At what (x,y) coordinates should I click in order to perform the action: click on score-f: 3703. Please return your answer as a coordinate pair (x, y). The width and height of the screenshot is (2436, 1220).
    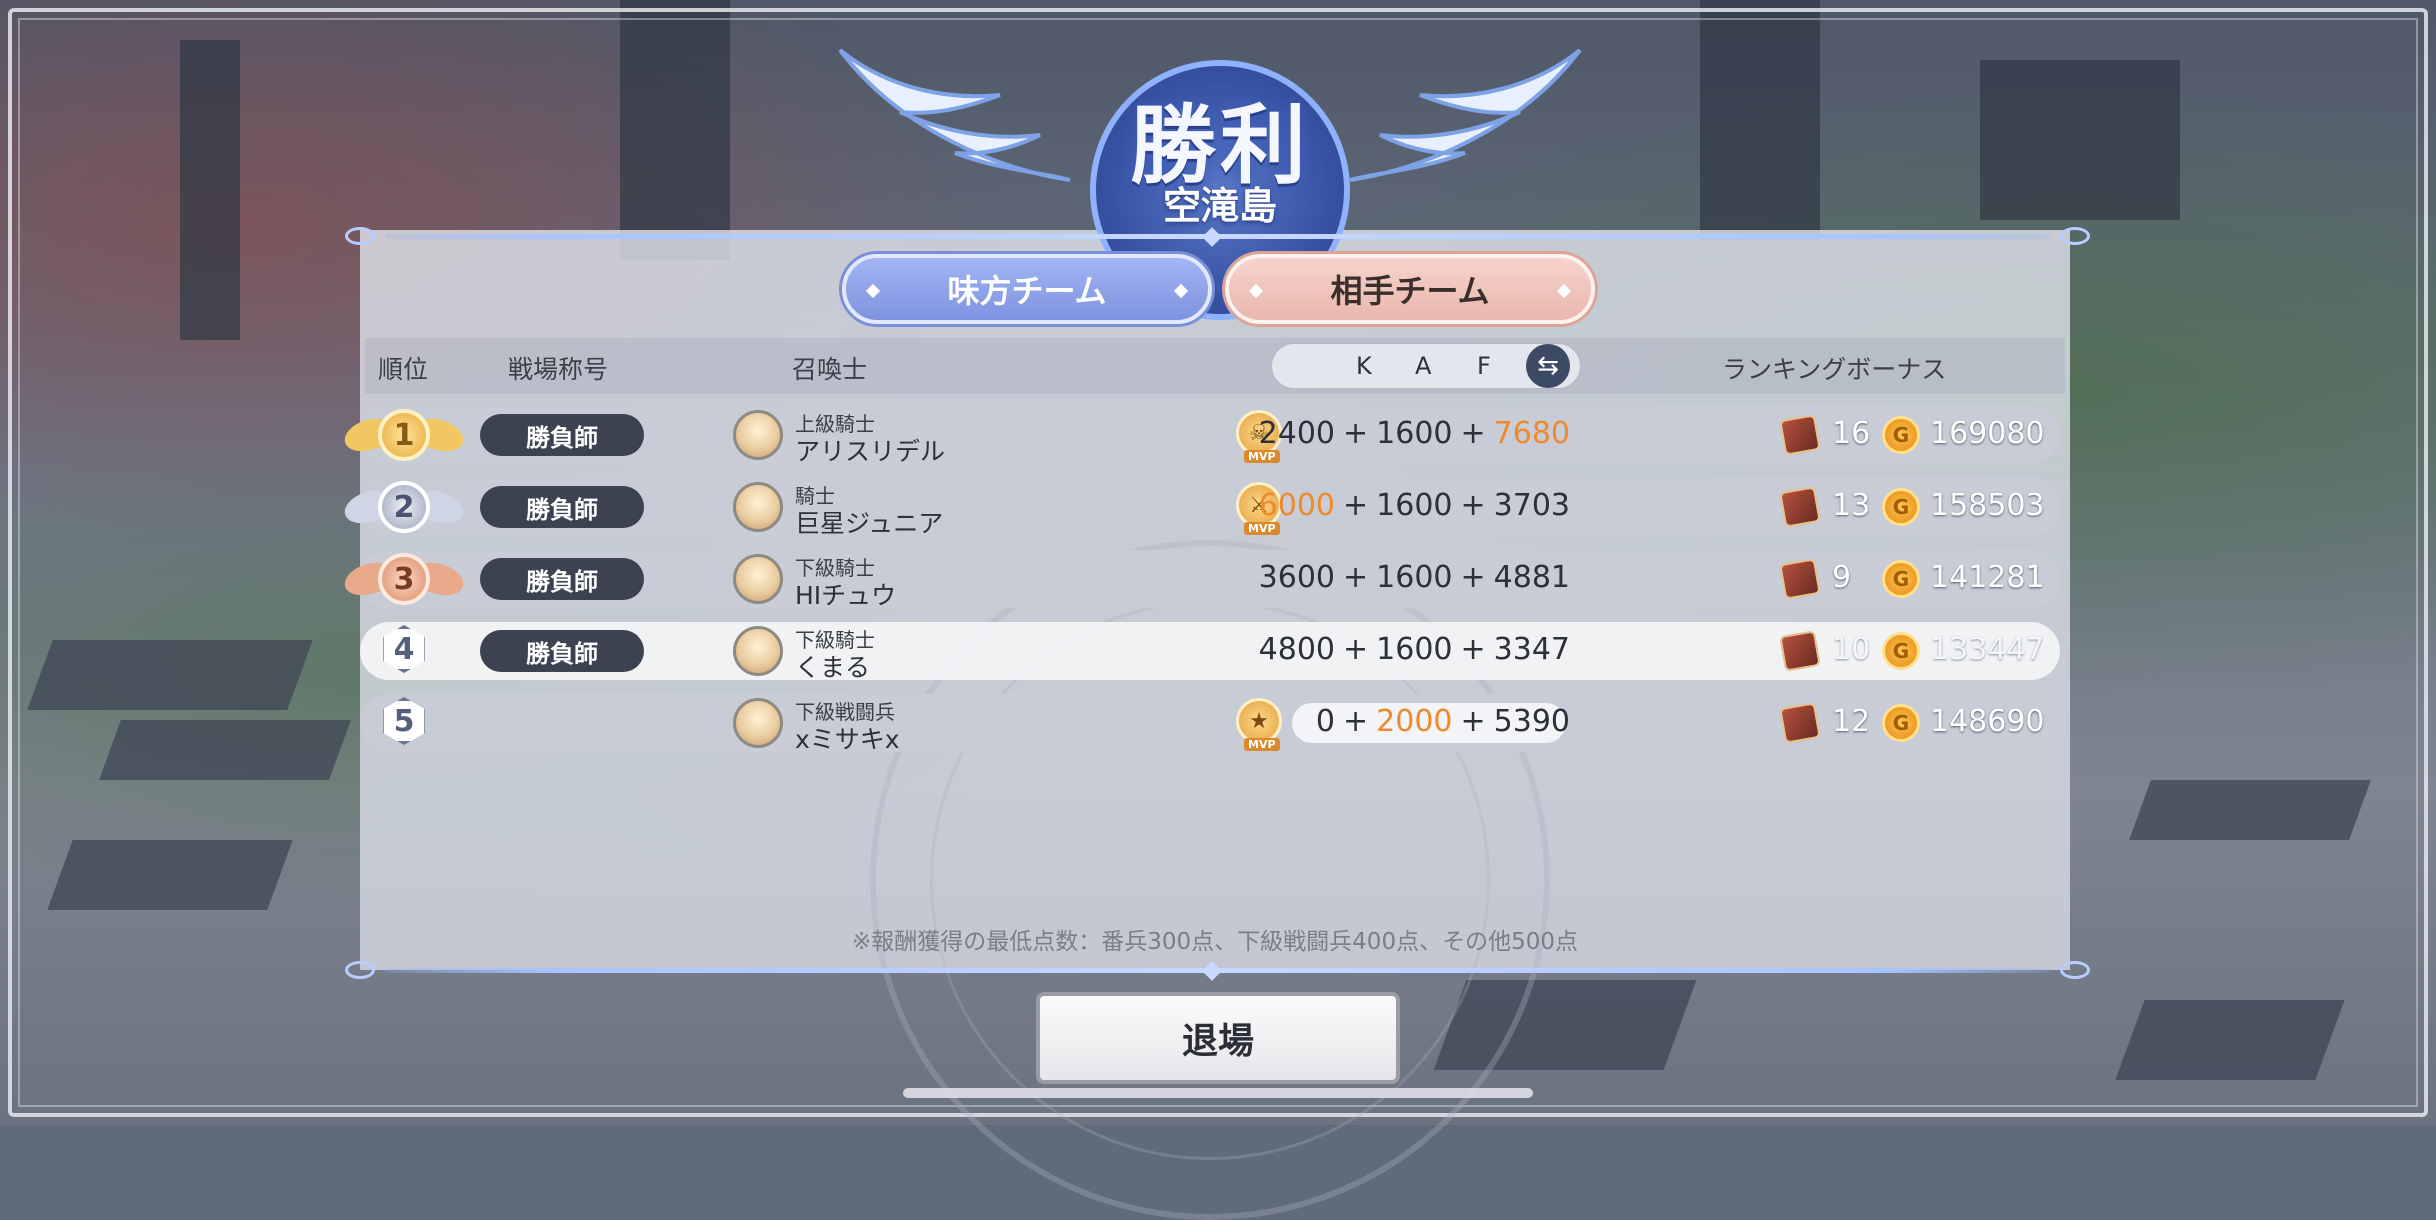
    Looking at the image, I should click on (1531, 505).